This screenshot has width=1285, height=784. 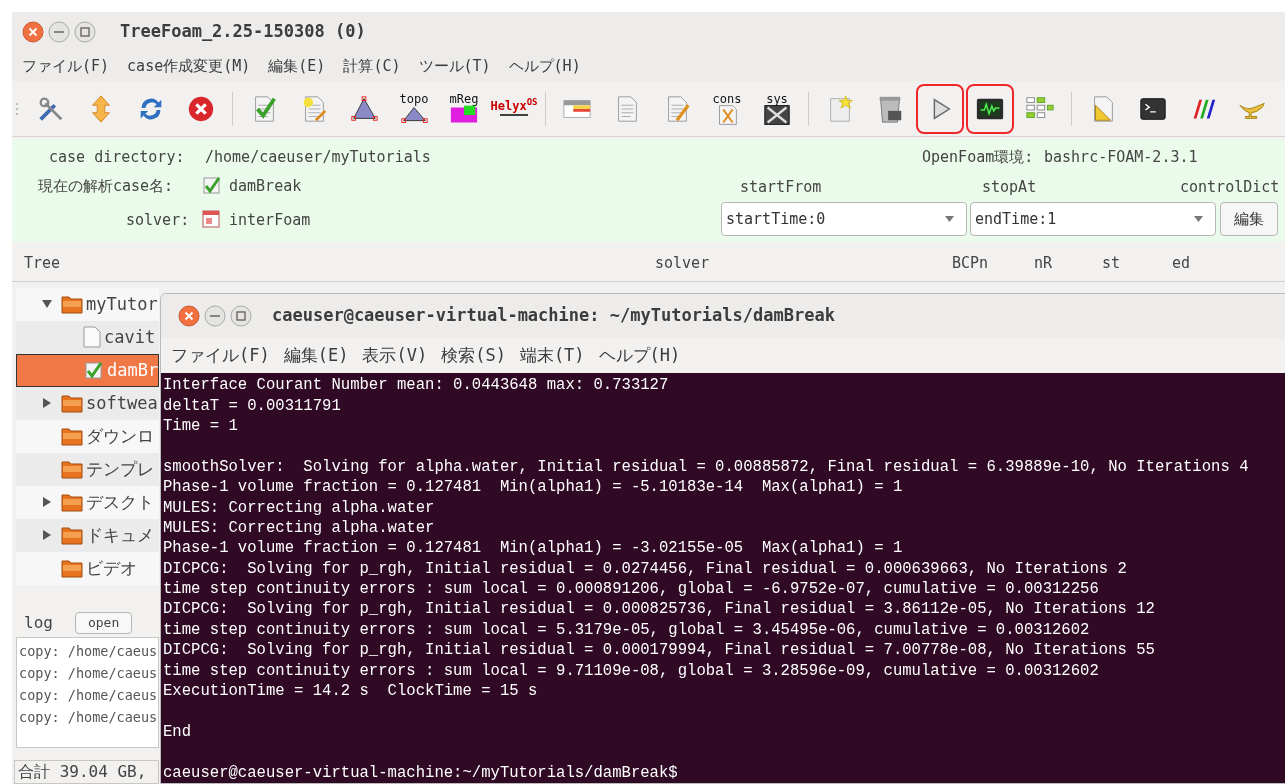 I want to click on terminal-line: Time = 1, so click(x=201, y=426).